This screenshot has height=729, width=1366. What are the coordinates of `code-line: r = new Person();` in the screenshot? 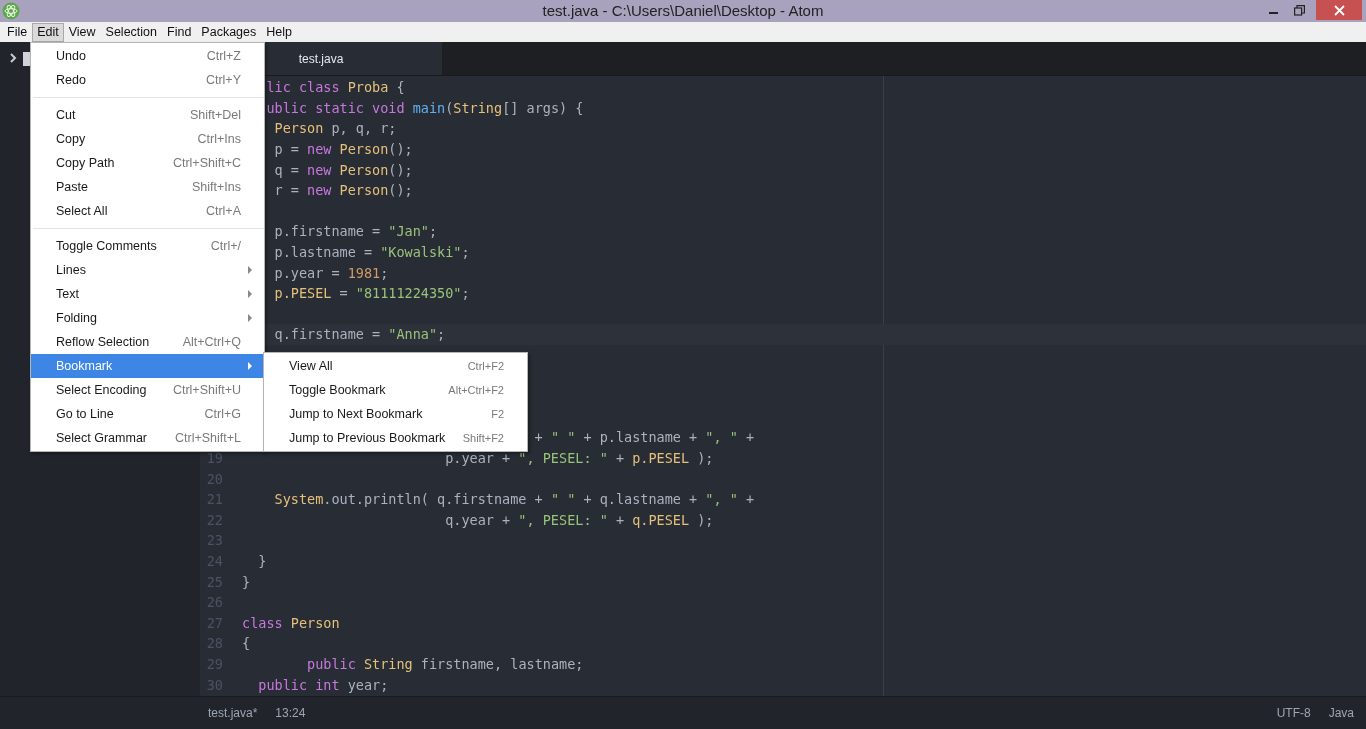 It's located at (343, 190).